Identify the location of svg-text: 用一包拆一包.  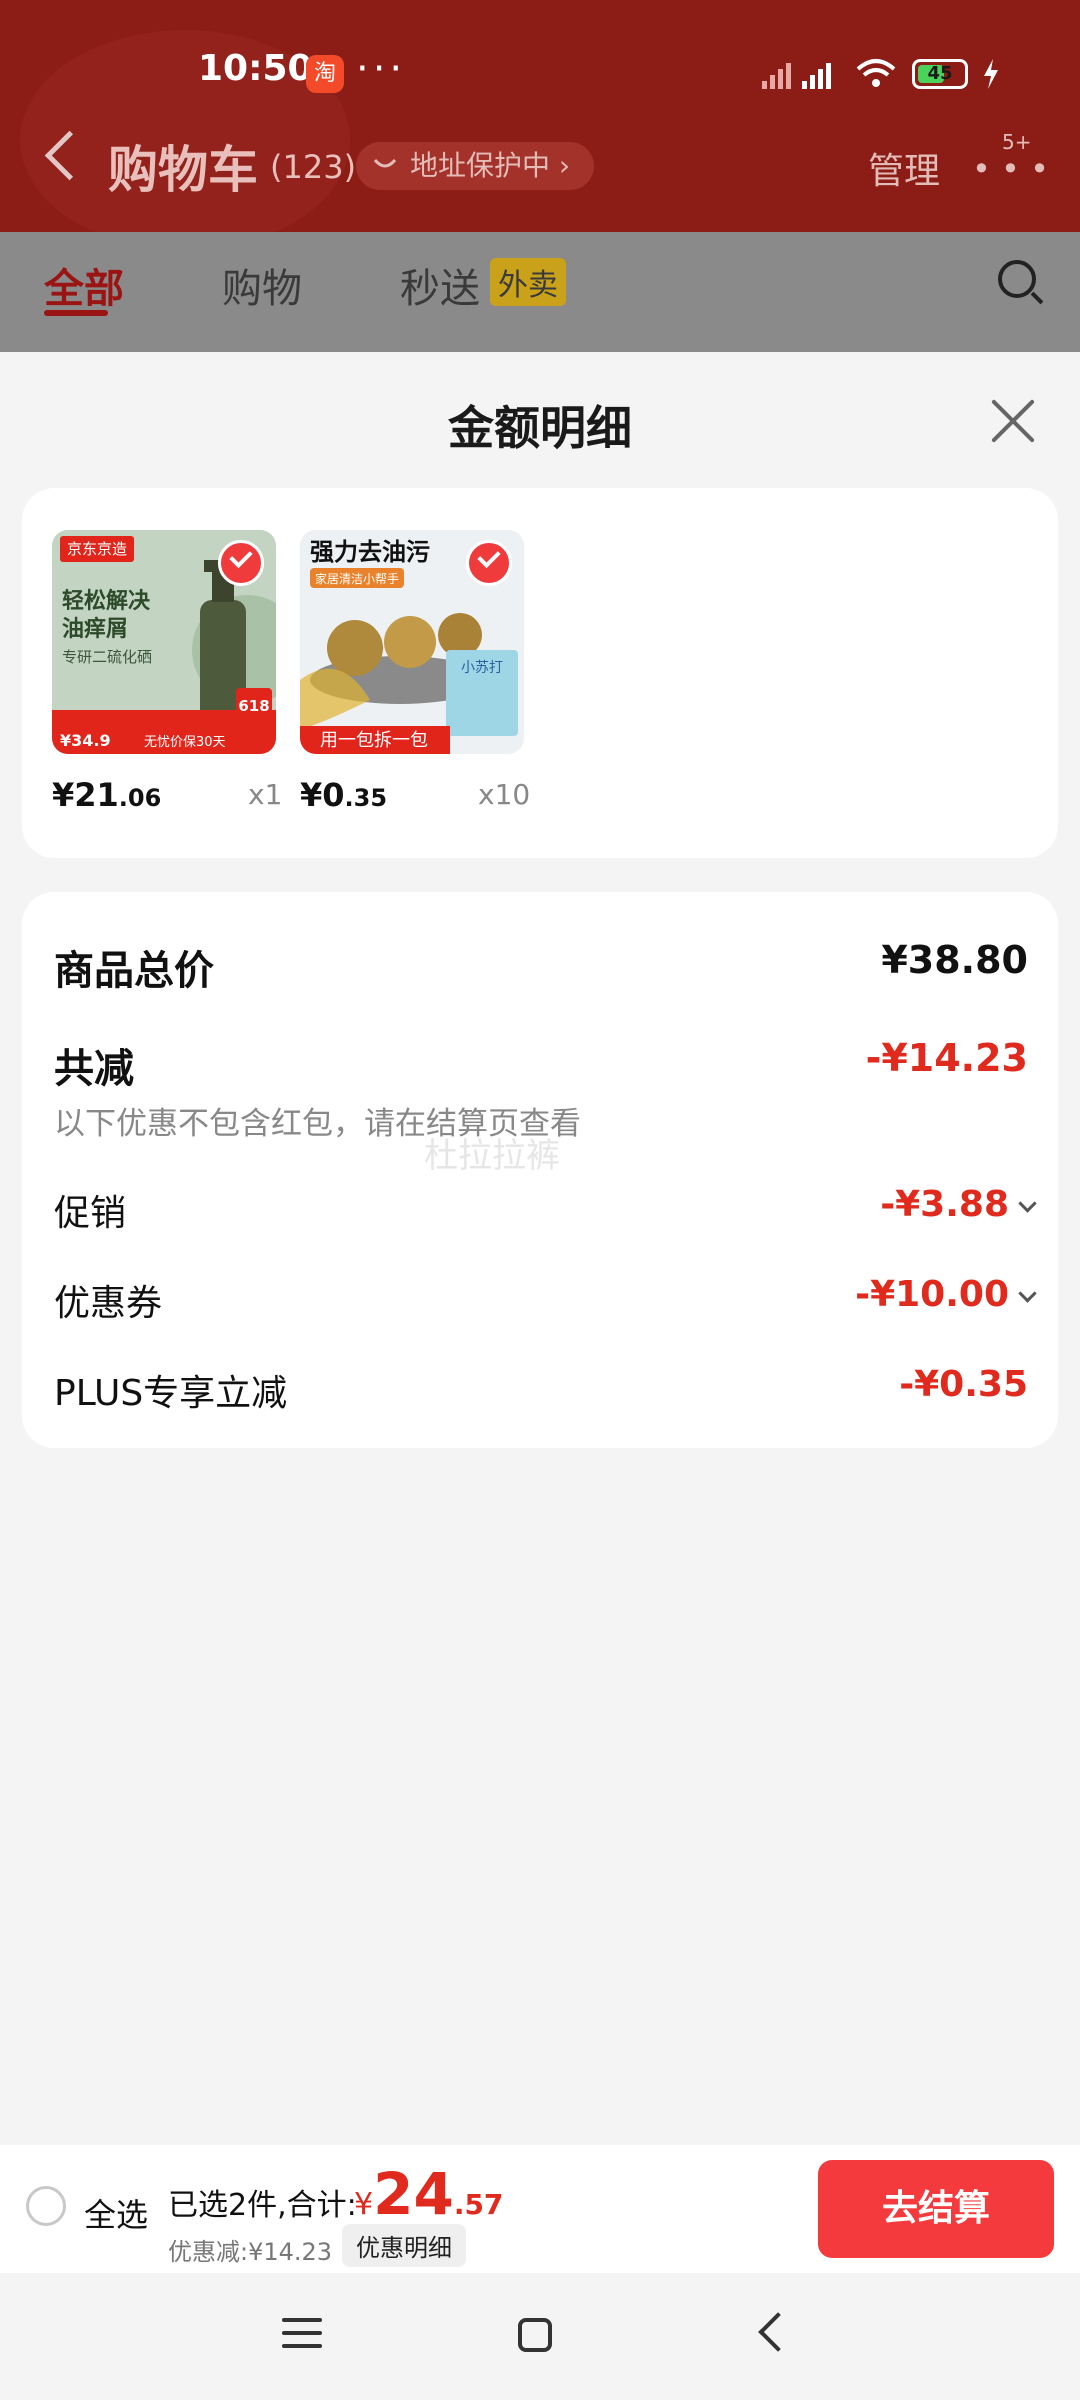
(374, 740).